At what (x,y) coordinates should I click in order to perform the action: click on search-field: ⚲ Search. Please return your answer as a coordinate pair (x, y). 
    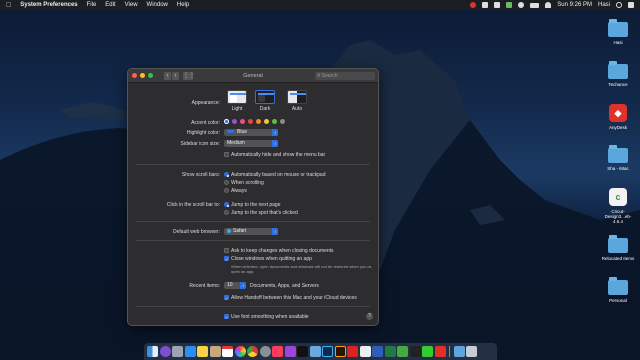
    Looking at the image, I should click on (345, 76).